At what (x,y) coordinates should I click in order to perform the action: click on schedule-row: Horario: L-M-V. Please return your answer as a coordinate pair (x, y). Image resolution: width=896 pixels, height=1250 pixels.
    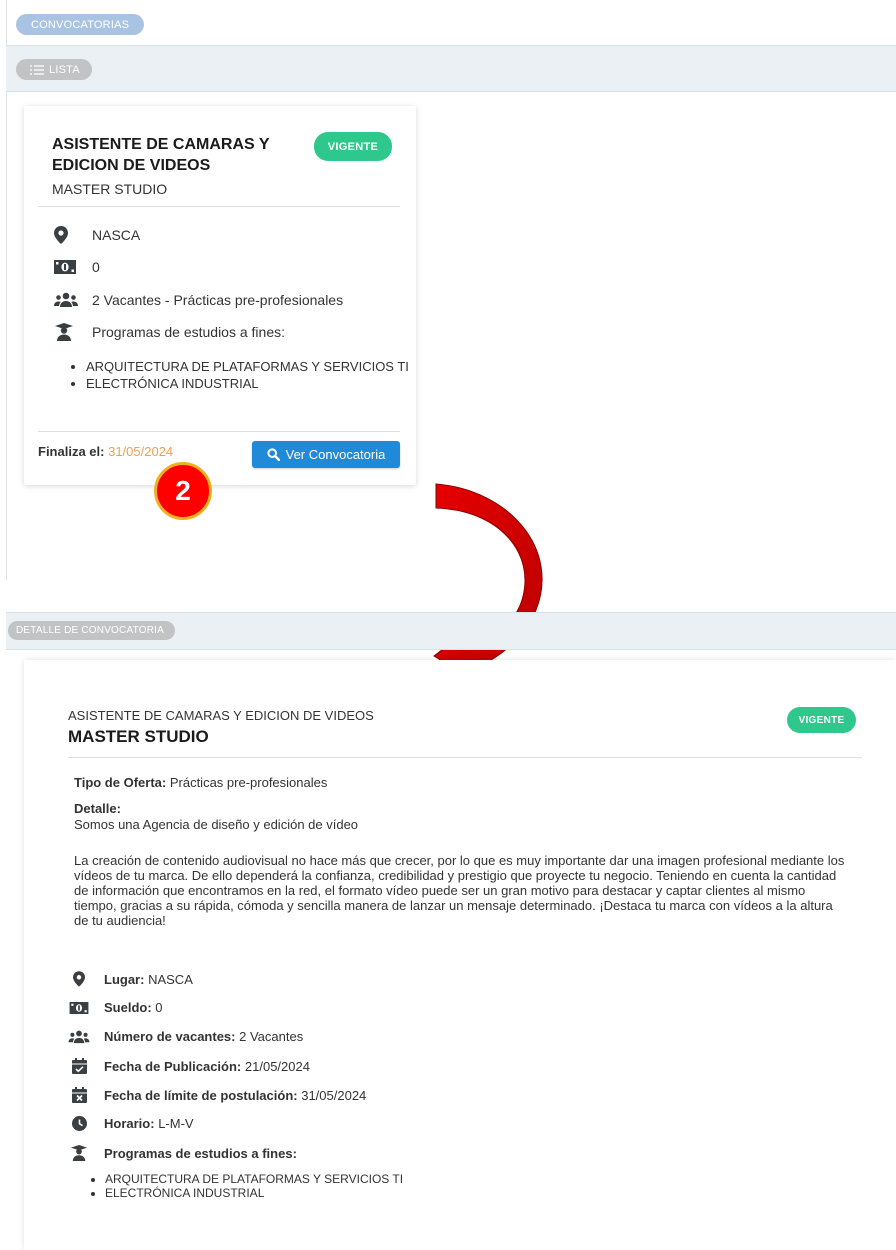
    Looking at the image, I should click on (131, 1123).